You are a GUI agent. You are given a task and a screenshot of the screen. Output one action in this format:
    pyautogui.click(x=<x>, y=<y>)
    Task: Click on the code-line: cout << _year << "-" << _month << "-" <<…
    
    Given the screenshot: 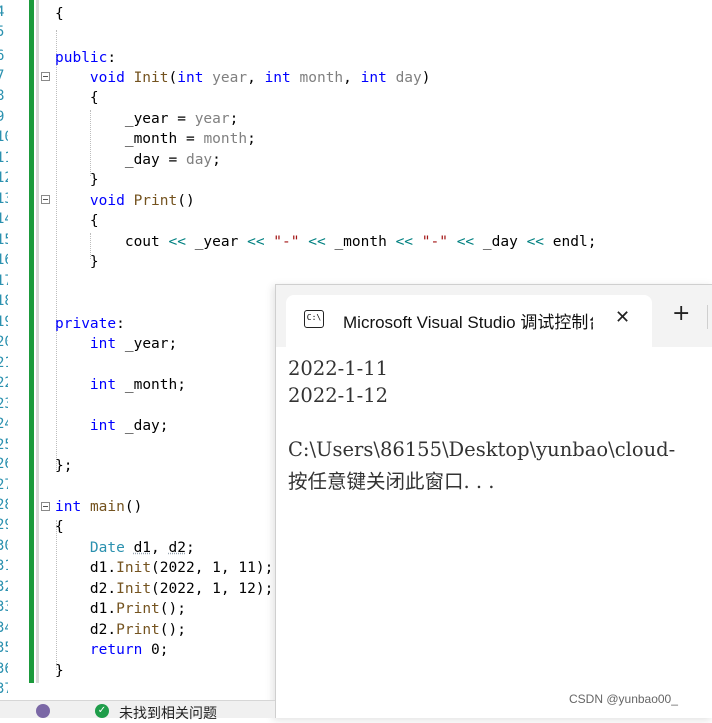 What is the action you would take?
    pyautogui.click(x=360, y=242)
    